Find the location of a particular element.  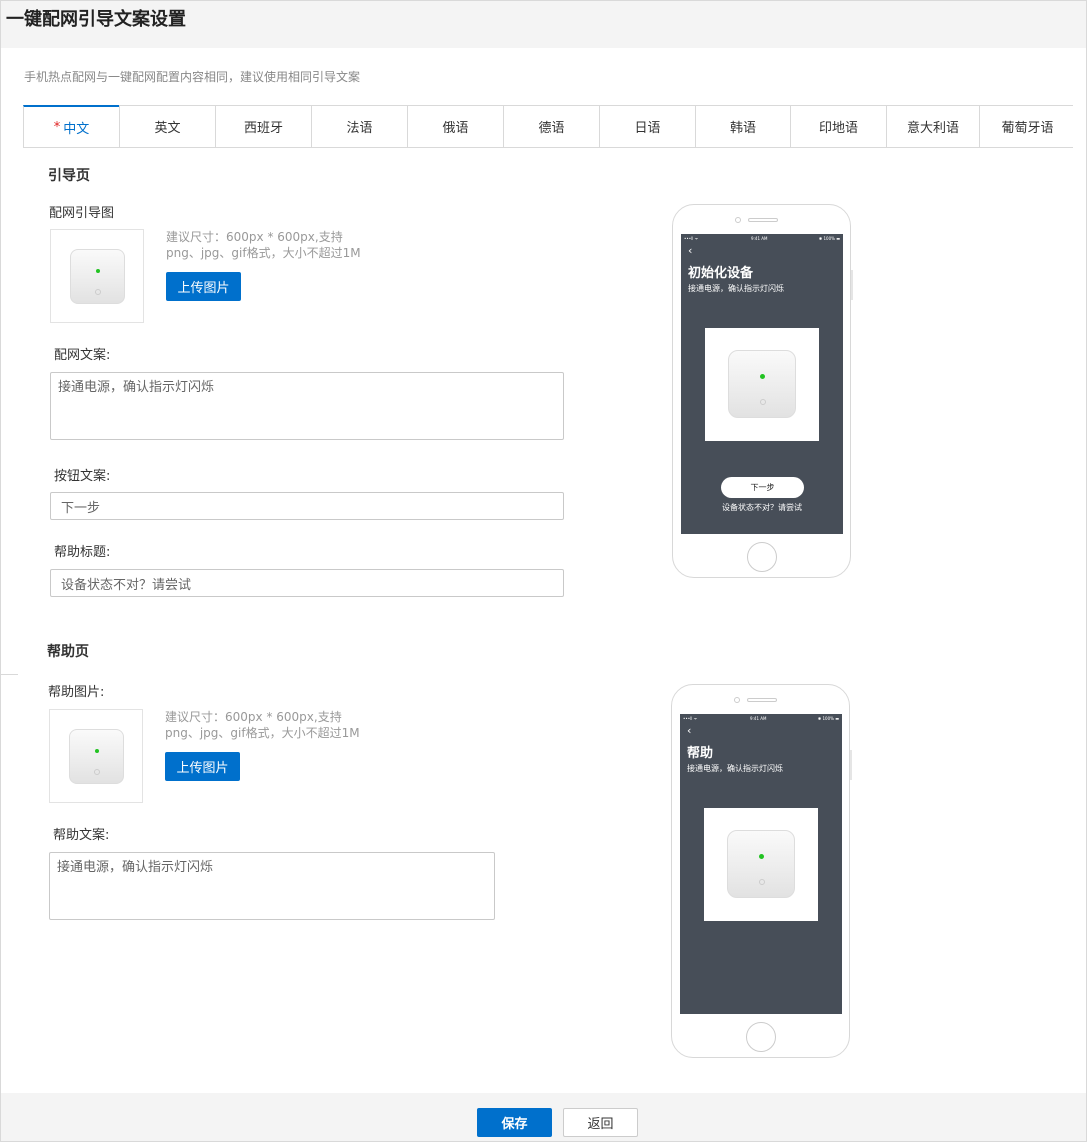

guide-text-field: 接通电源，确认指示灯闪烁 is located at coordinates (307, 406).